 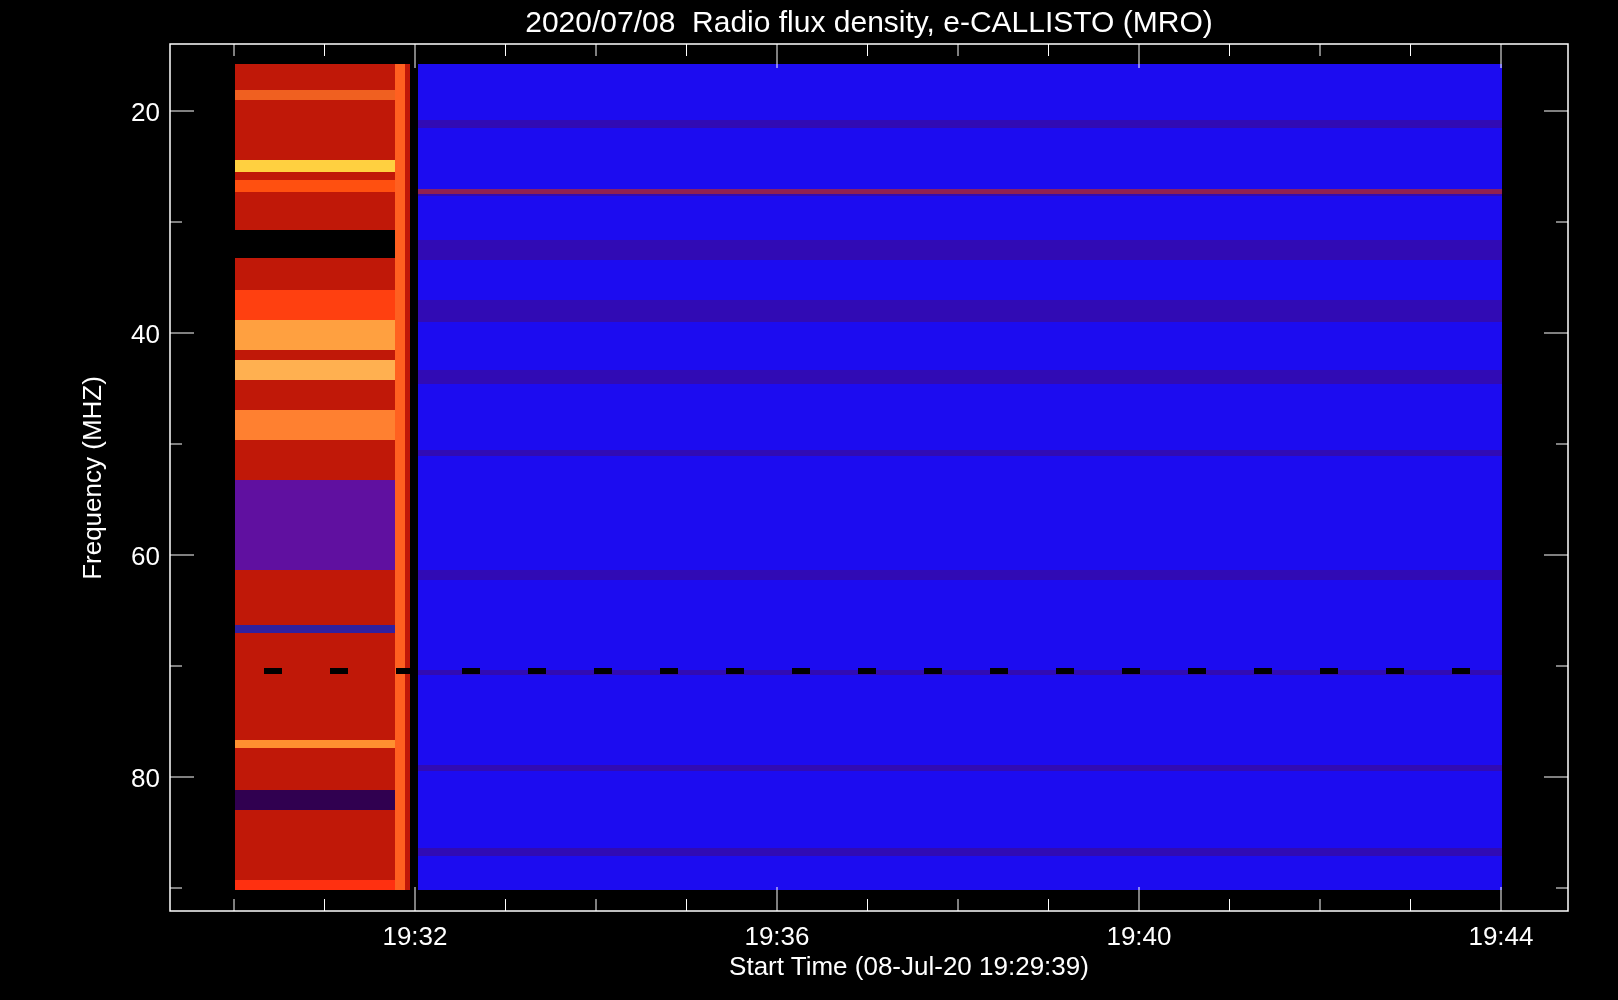 What do you see at coordinates (869, 21) in the screenshot?
I see `chart-title: 2020/07/08 Radio flux density, e-CALLISTO (MRO)` at bounding box center [869, 21].